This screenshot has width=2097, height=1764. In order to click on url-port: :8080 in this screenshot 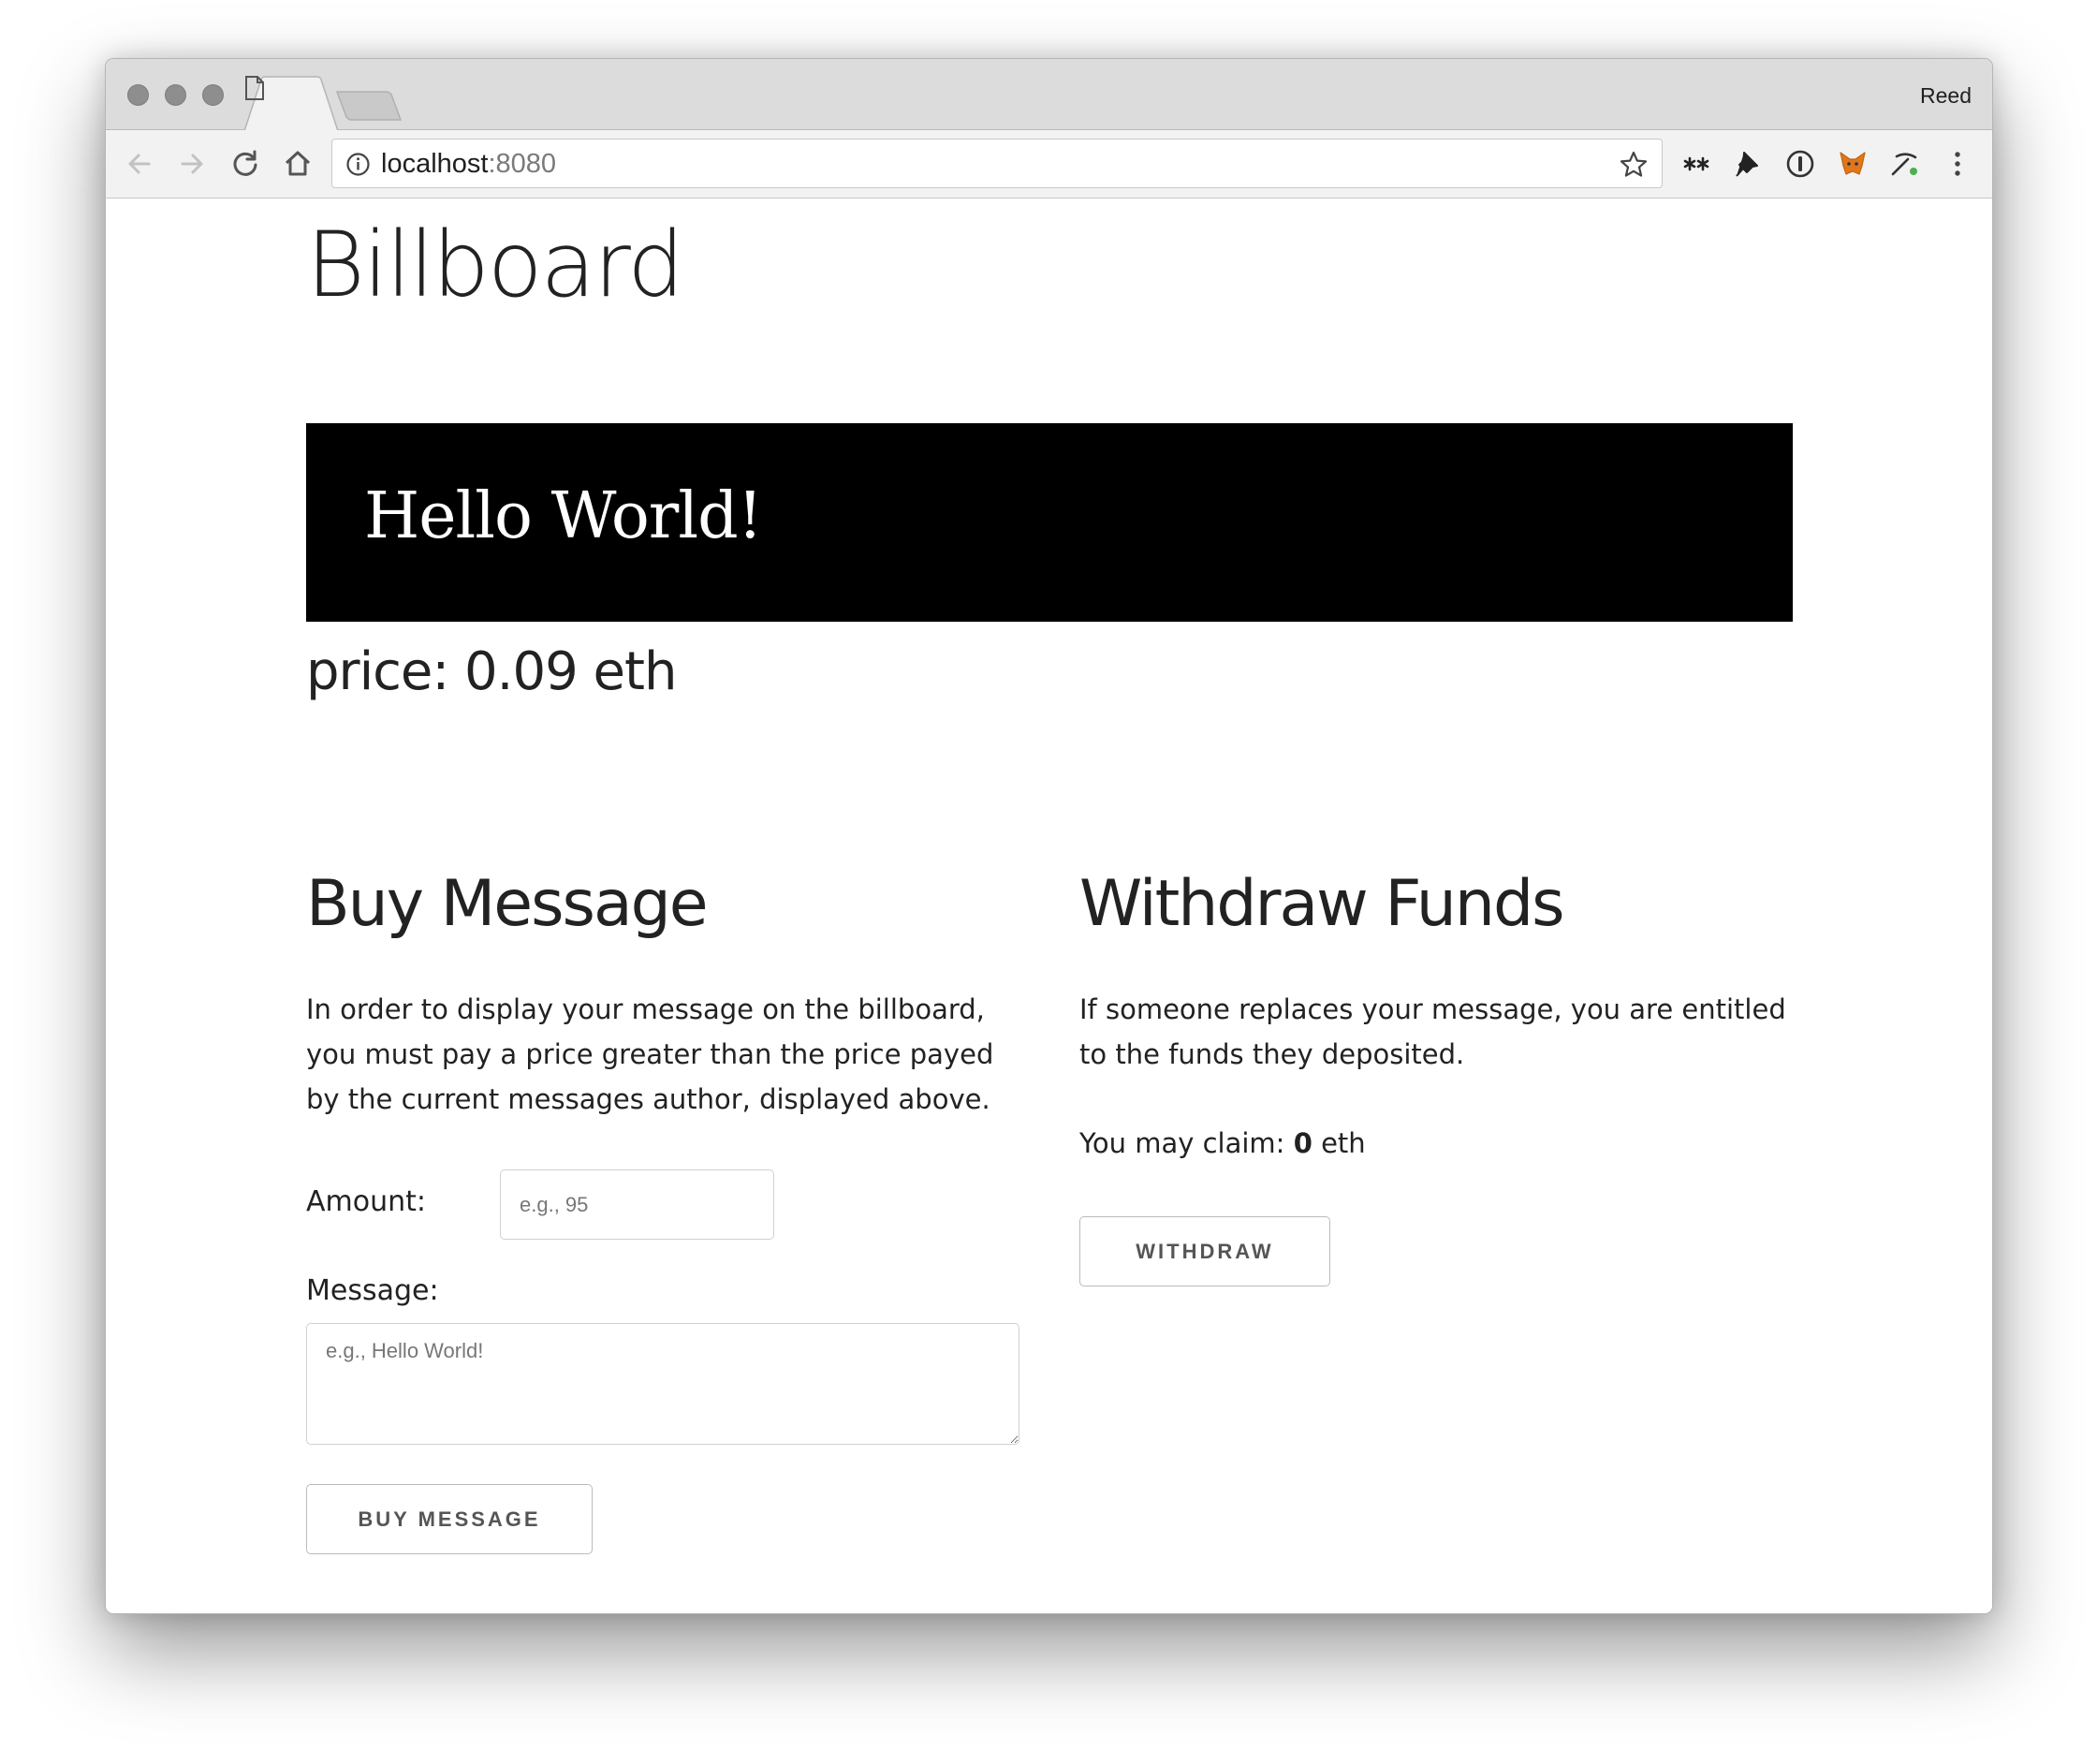, I will do `click(522, 164)`.